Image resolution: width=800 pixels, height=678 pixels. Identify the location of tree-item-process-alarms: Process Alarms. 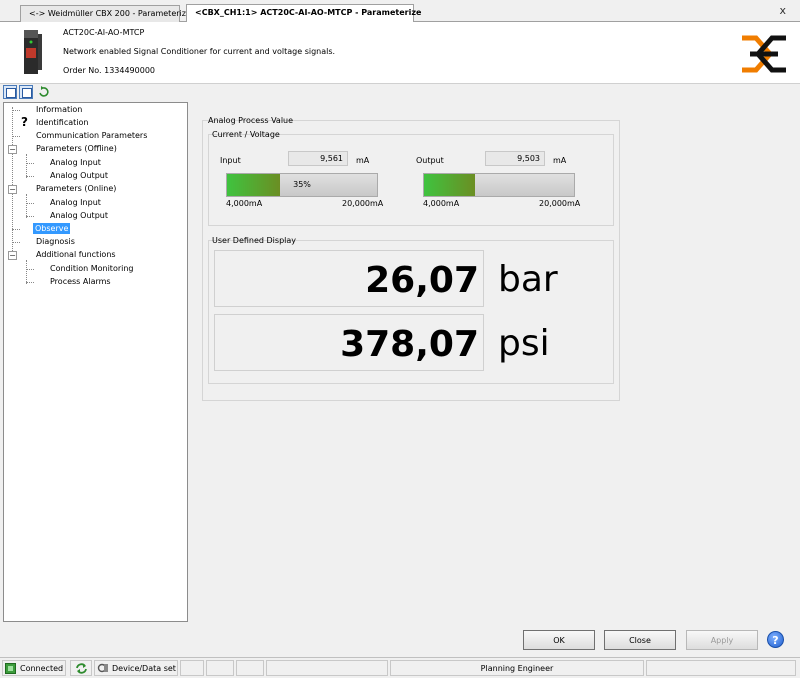
(80, 281).